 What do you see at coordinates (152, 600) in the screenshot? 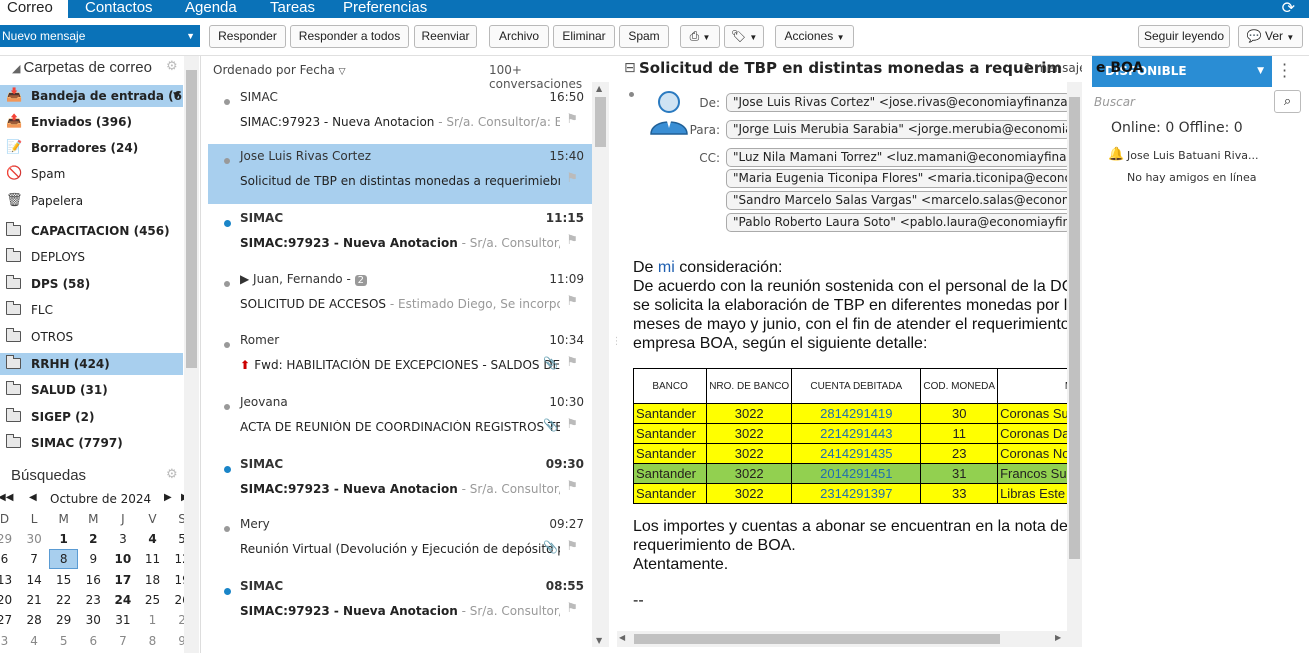
I see `calendar-day: 25` at bounding box center [152, 600].